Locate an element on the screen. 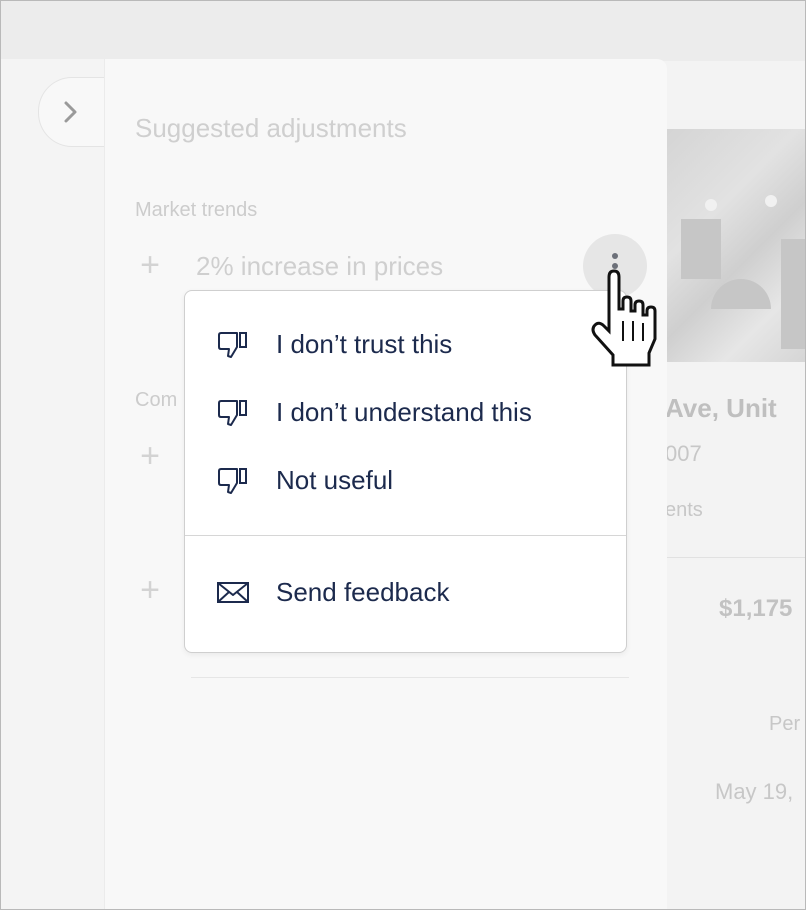 This screenshot has width=806, height=910. panel-divider is located at coordinates (410, 677).